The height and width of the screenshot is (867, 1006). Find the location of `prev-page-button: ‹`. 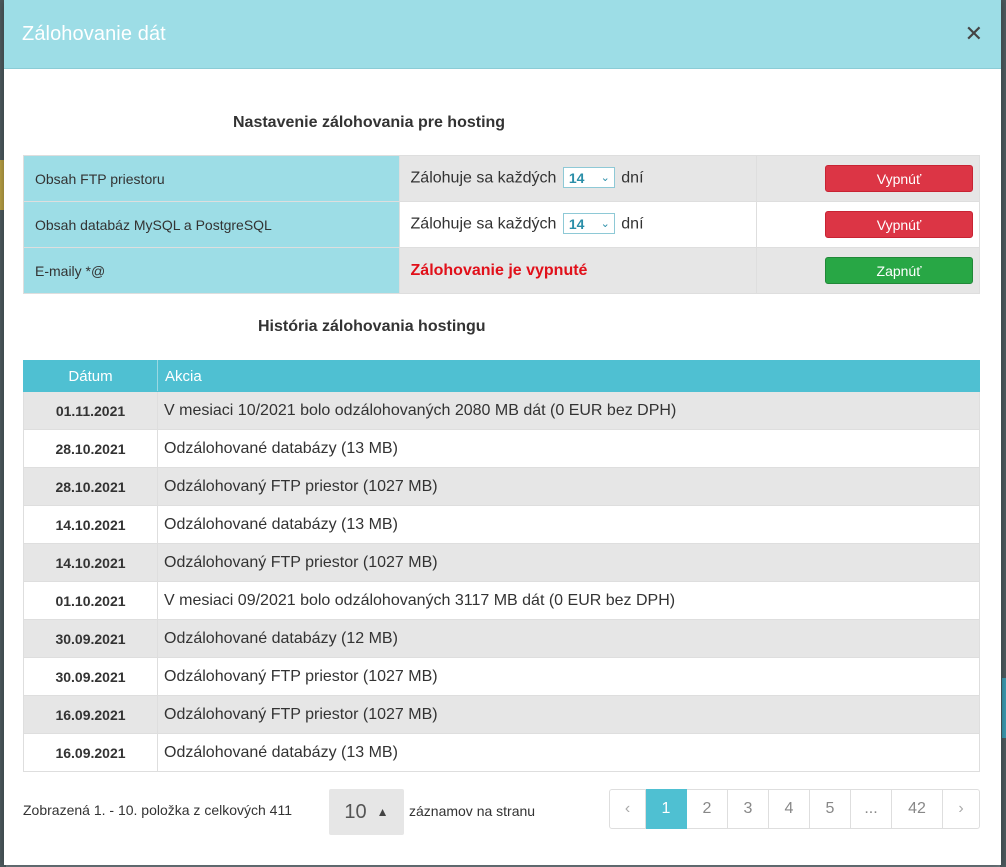

prev-page-button: ‹ is located at coordinates (627, 809).